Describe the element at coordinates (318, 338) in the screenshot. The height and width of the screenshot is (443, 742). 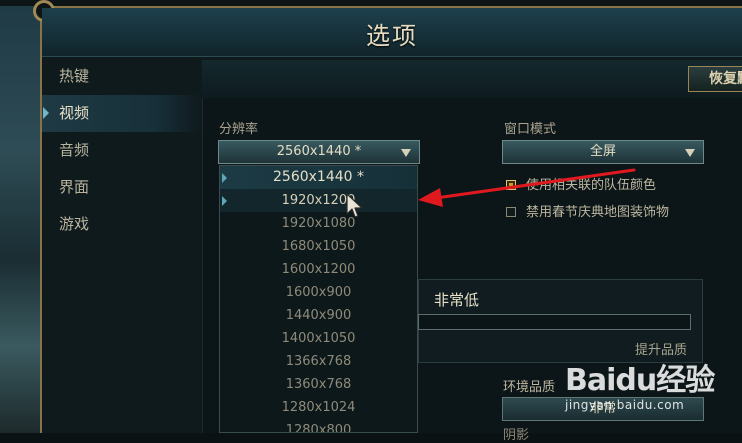
I see `resolution-option: 1400x1050` at that location.